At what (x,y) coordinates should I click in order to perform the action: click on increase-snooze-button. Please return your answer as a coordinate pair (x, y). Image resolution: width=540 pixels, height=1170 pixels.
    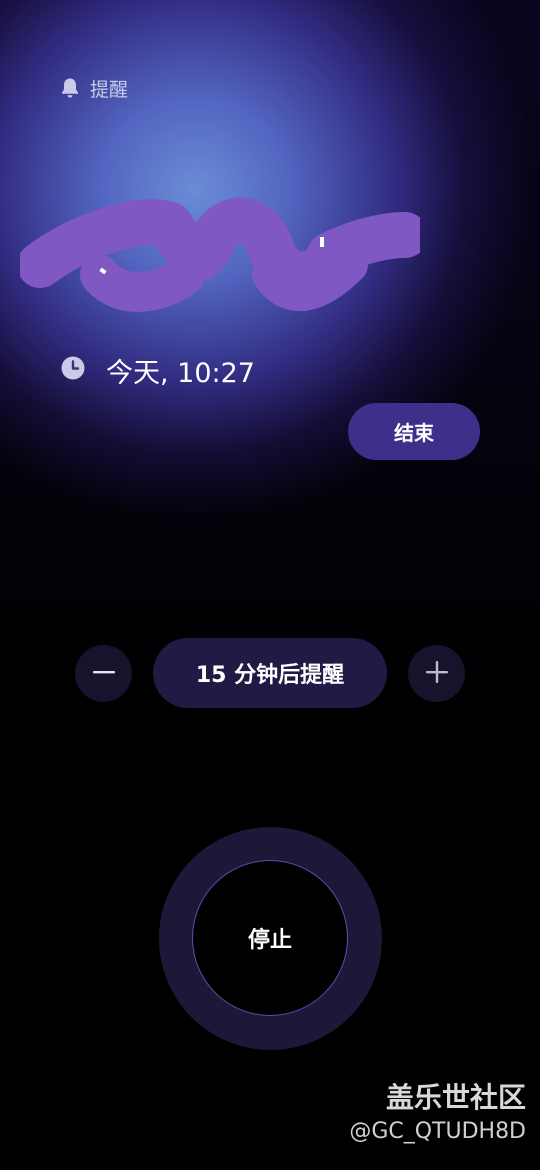
    Looking at the image, I should click on (436, 673).